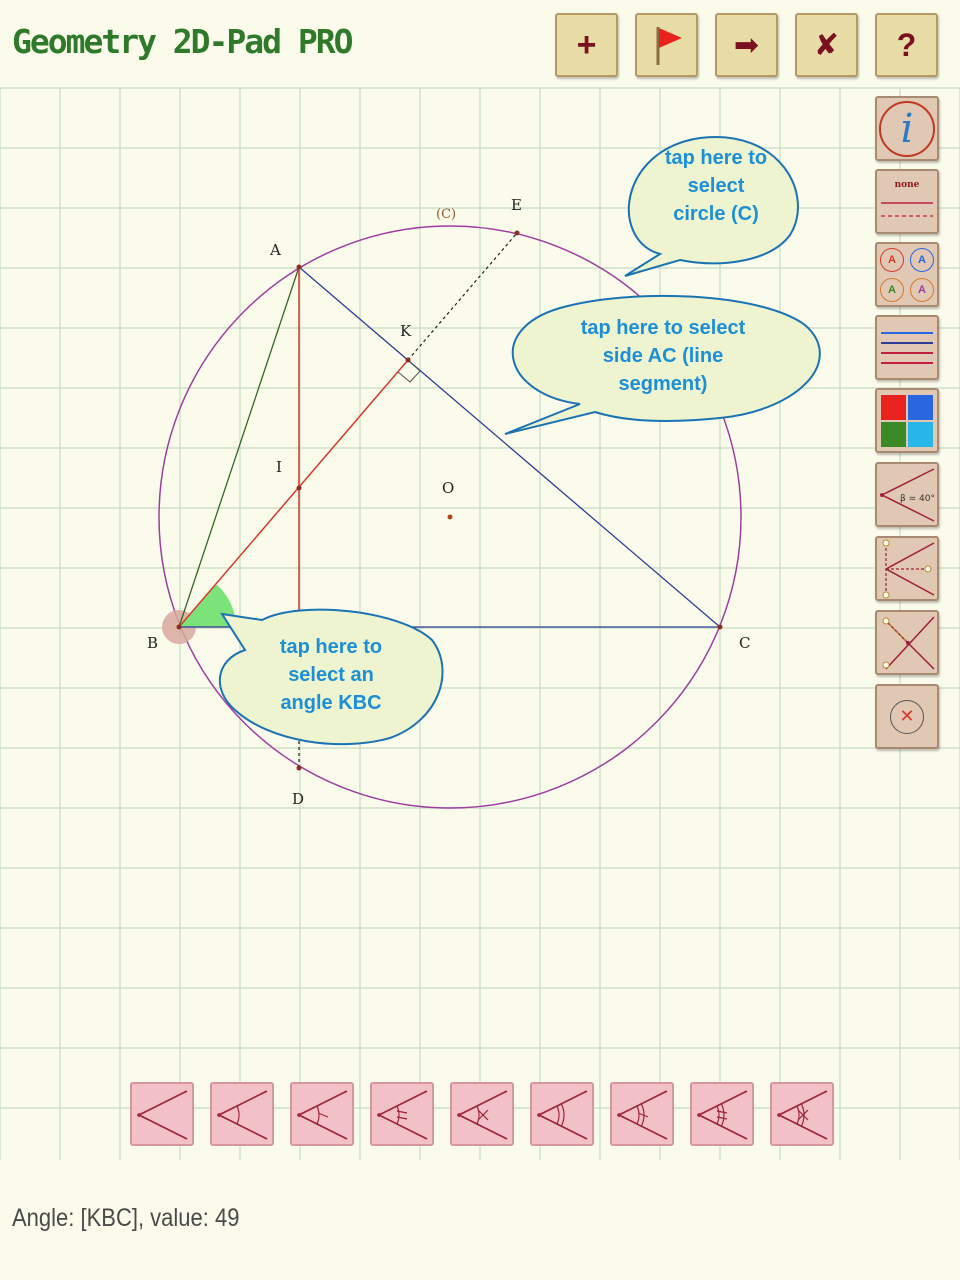 The image size is (960, 1280). I want to click on angle-mark-button-double-arc, so click(562, 1114).